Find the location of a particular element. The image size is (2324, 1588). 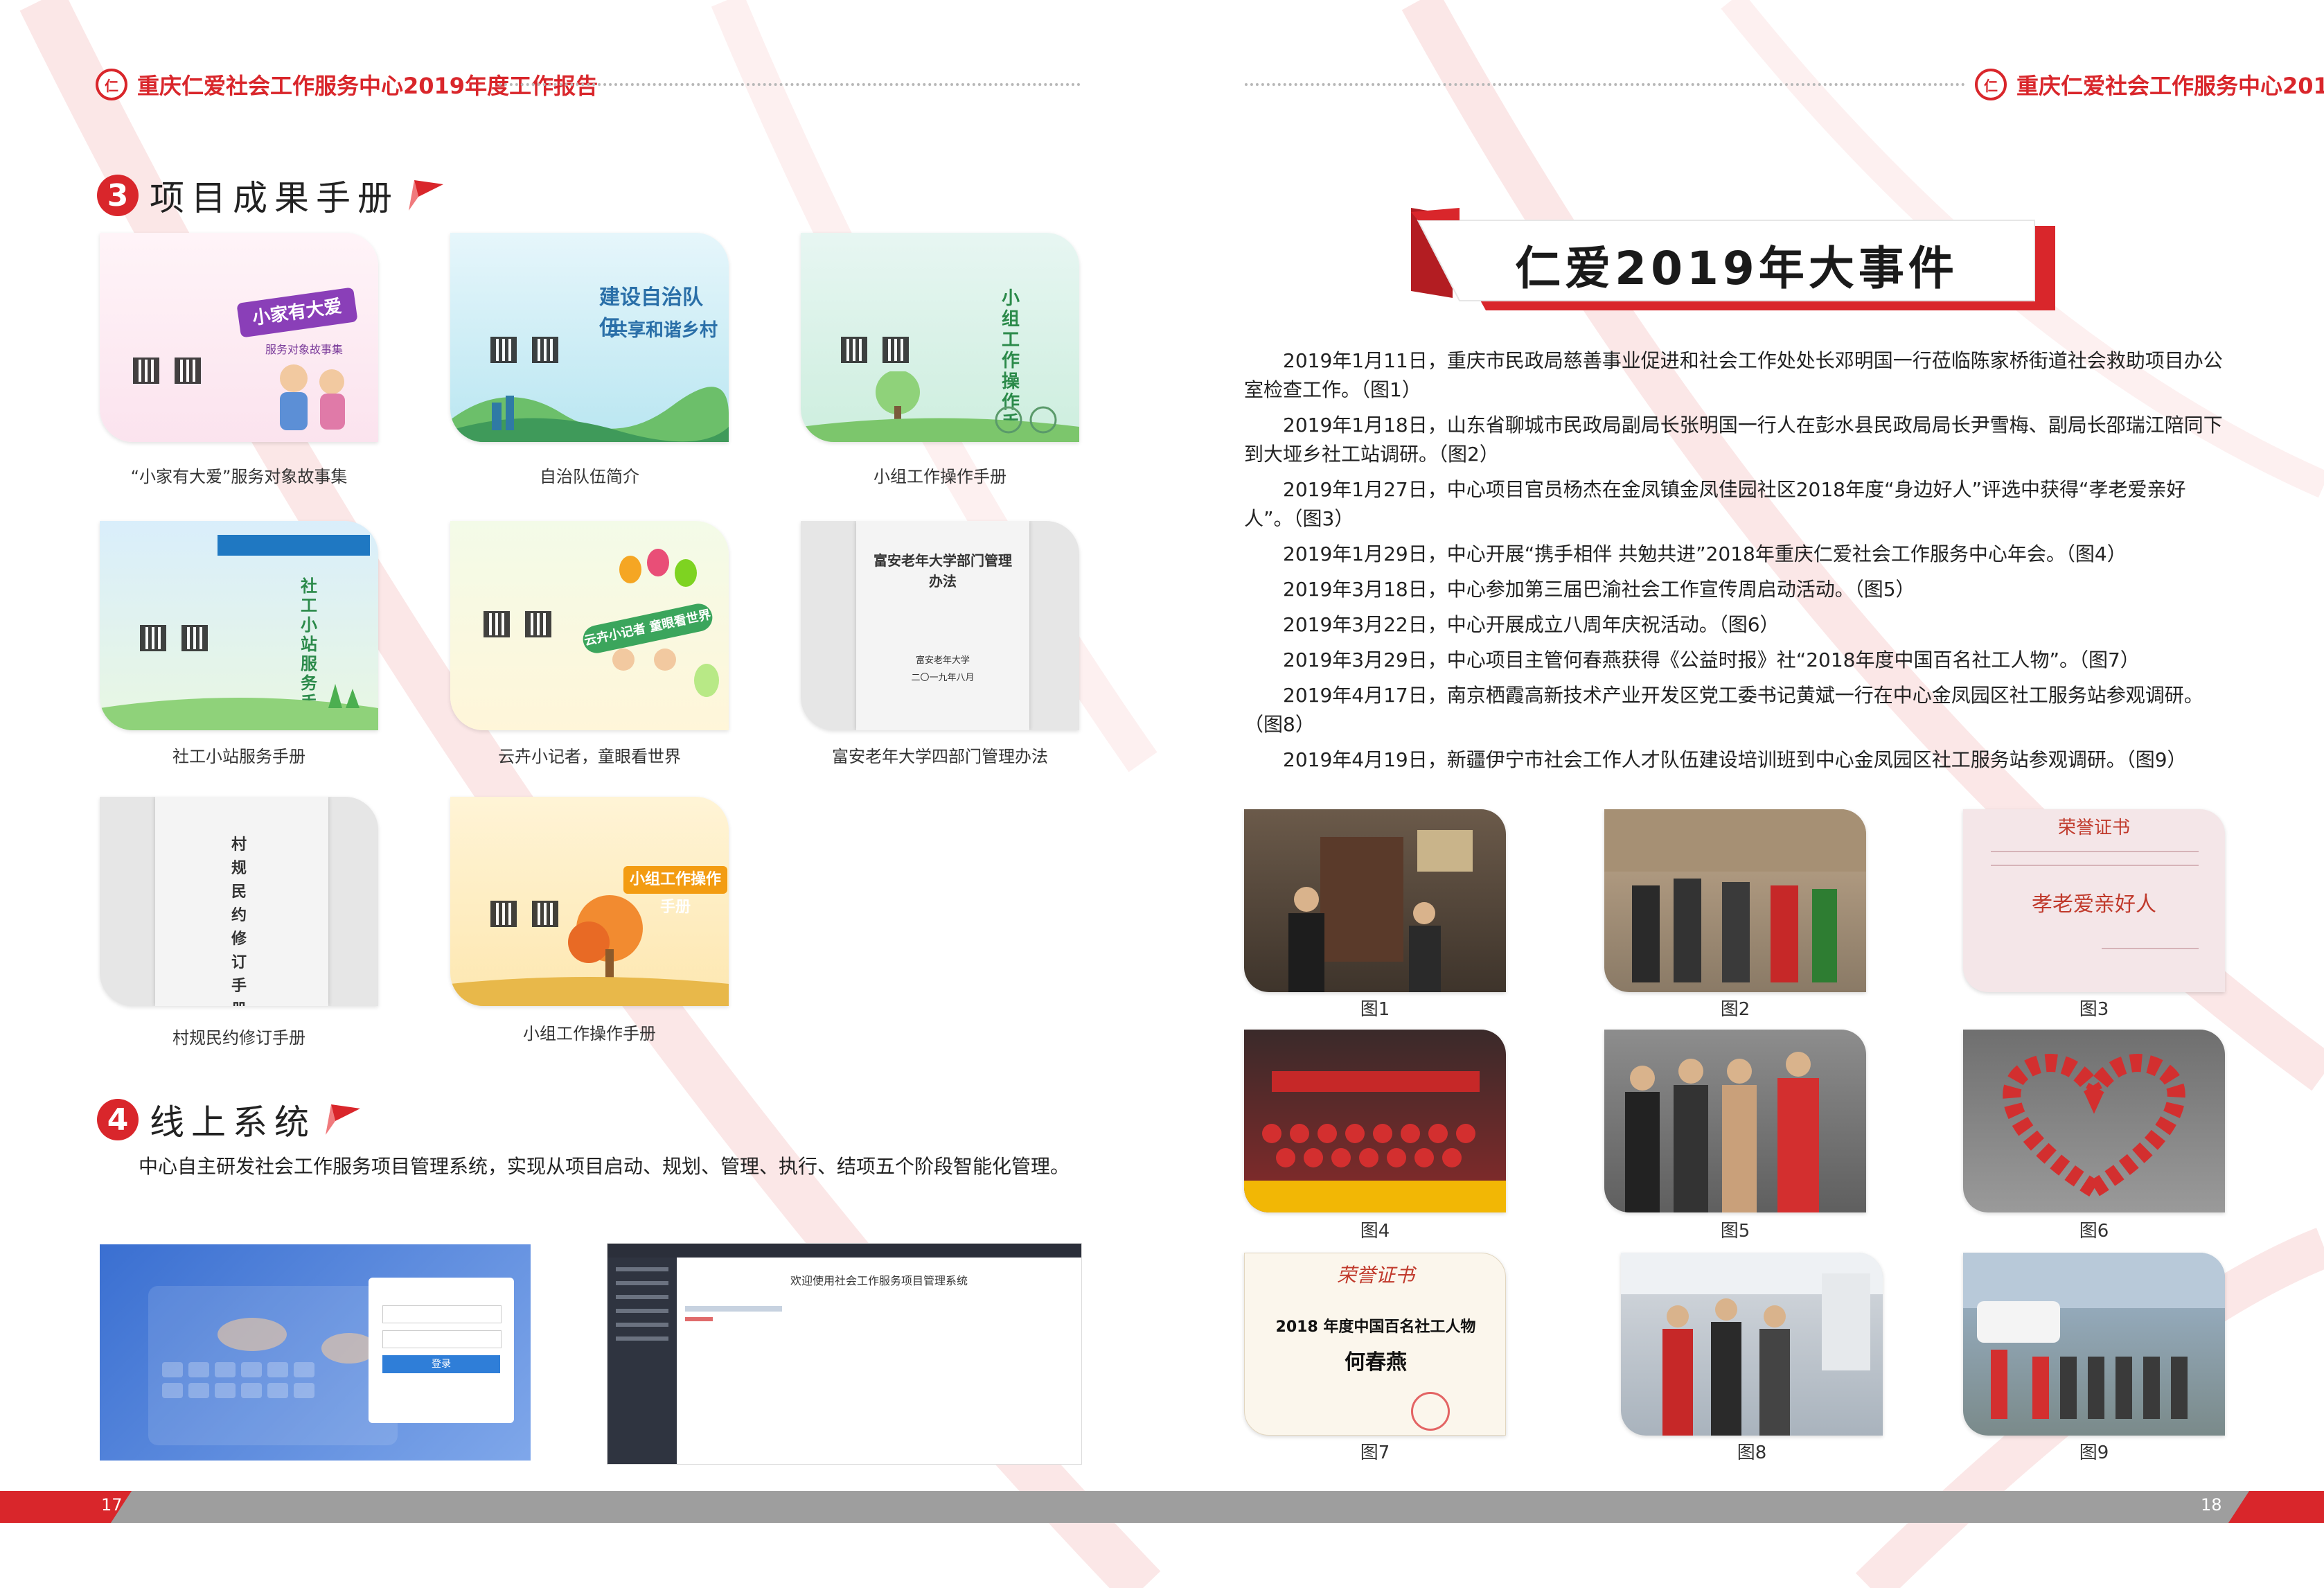

page-number: 17 is located at coordinates (112, 1505).